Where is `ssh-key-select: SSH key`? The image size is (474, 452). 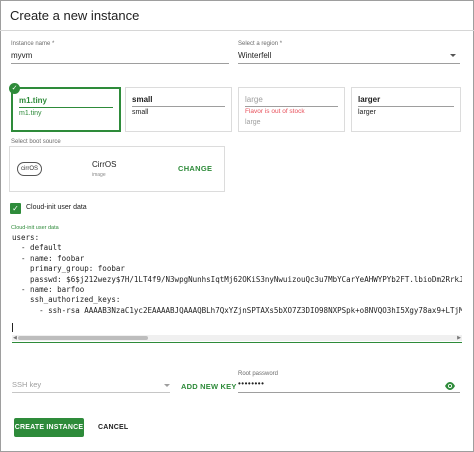
ssh-key-select: SSH key is located at coordinates (26, 384).